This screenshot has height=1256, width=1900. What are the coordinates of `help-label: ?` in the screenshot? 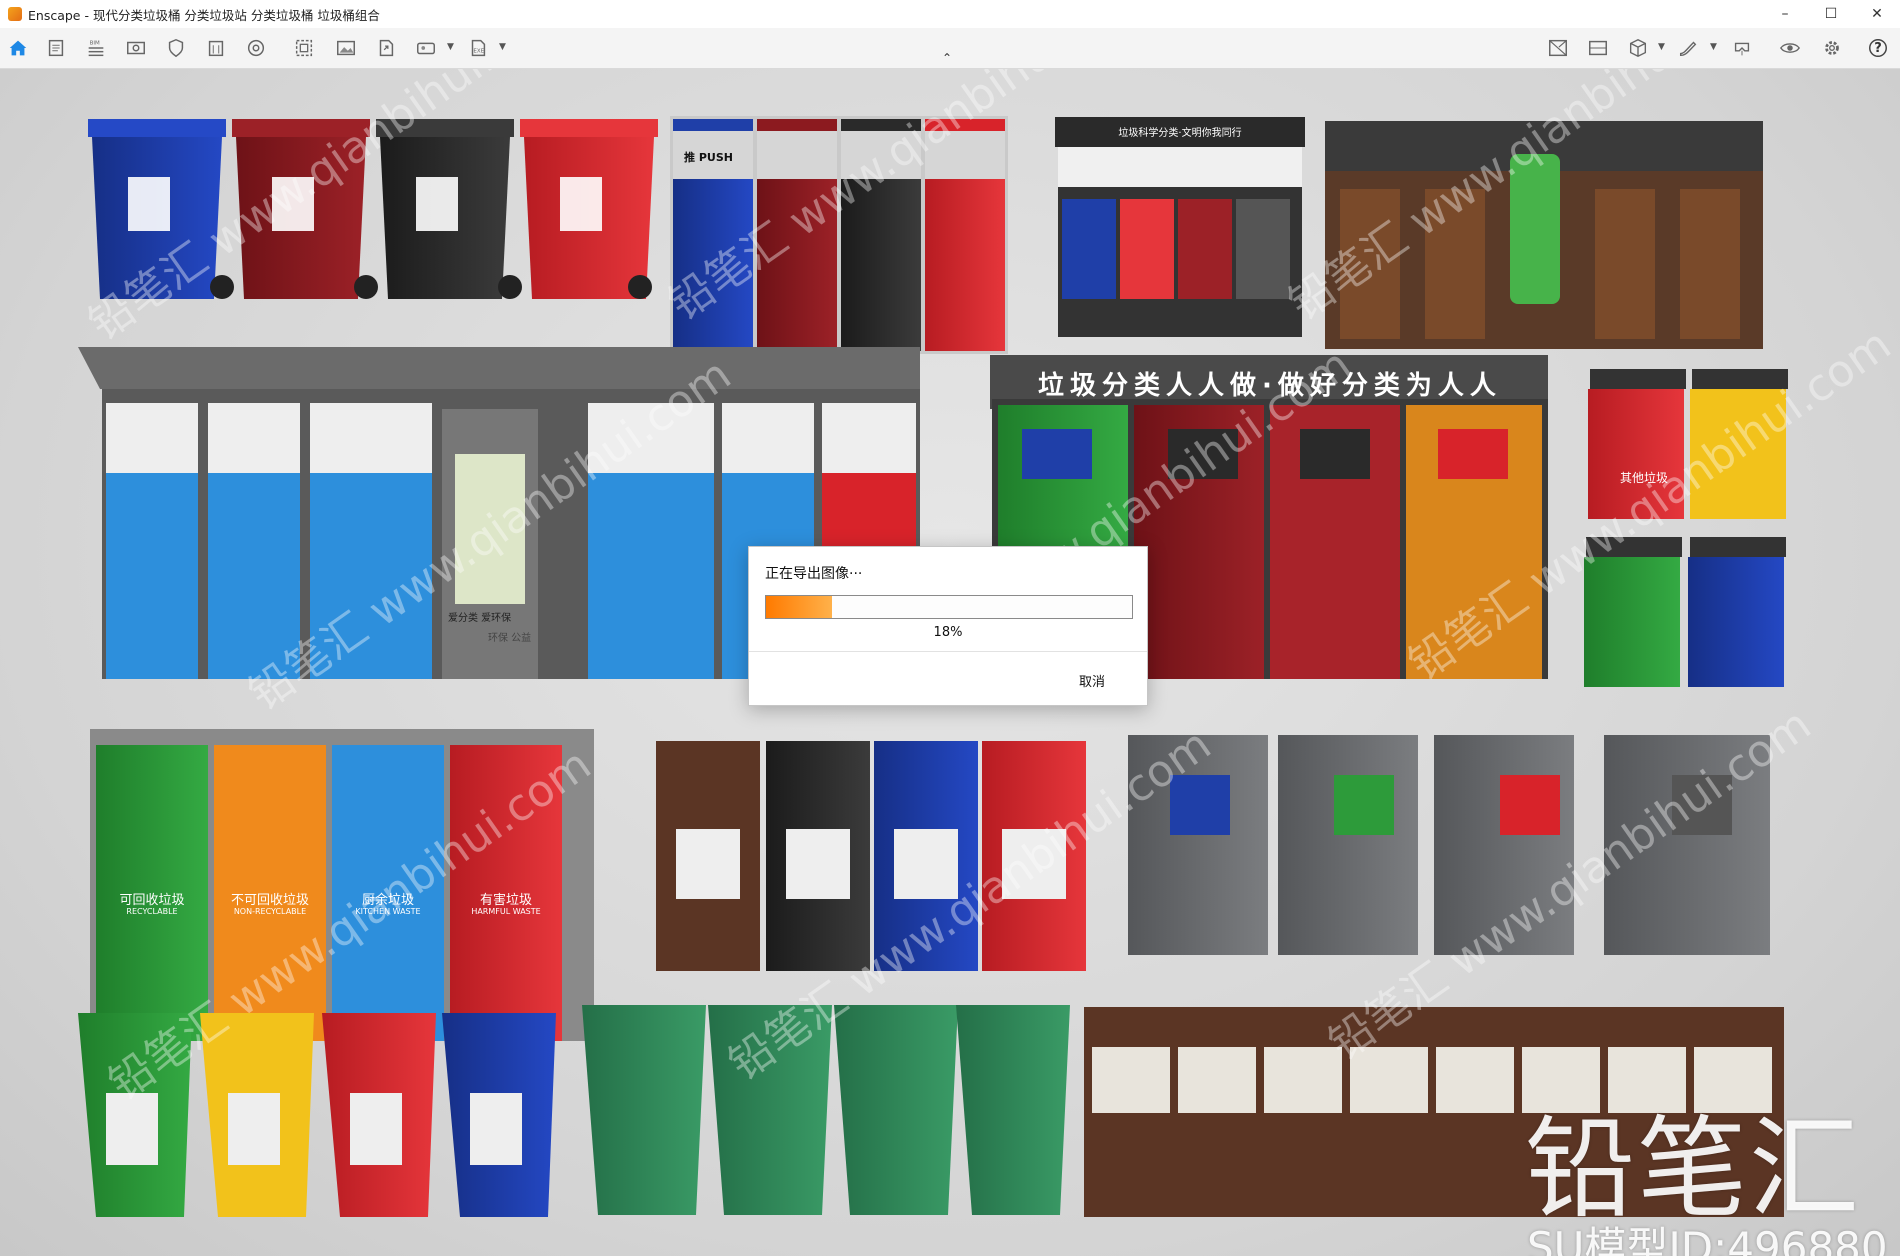 It's located at (1878, 48).